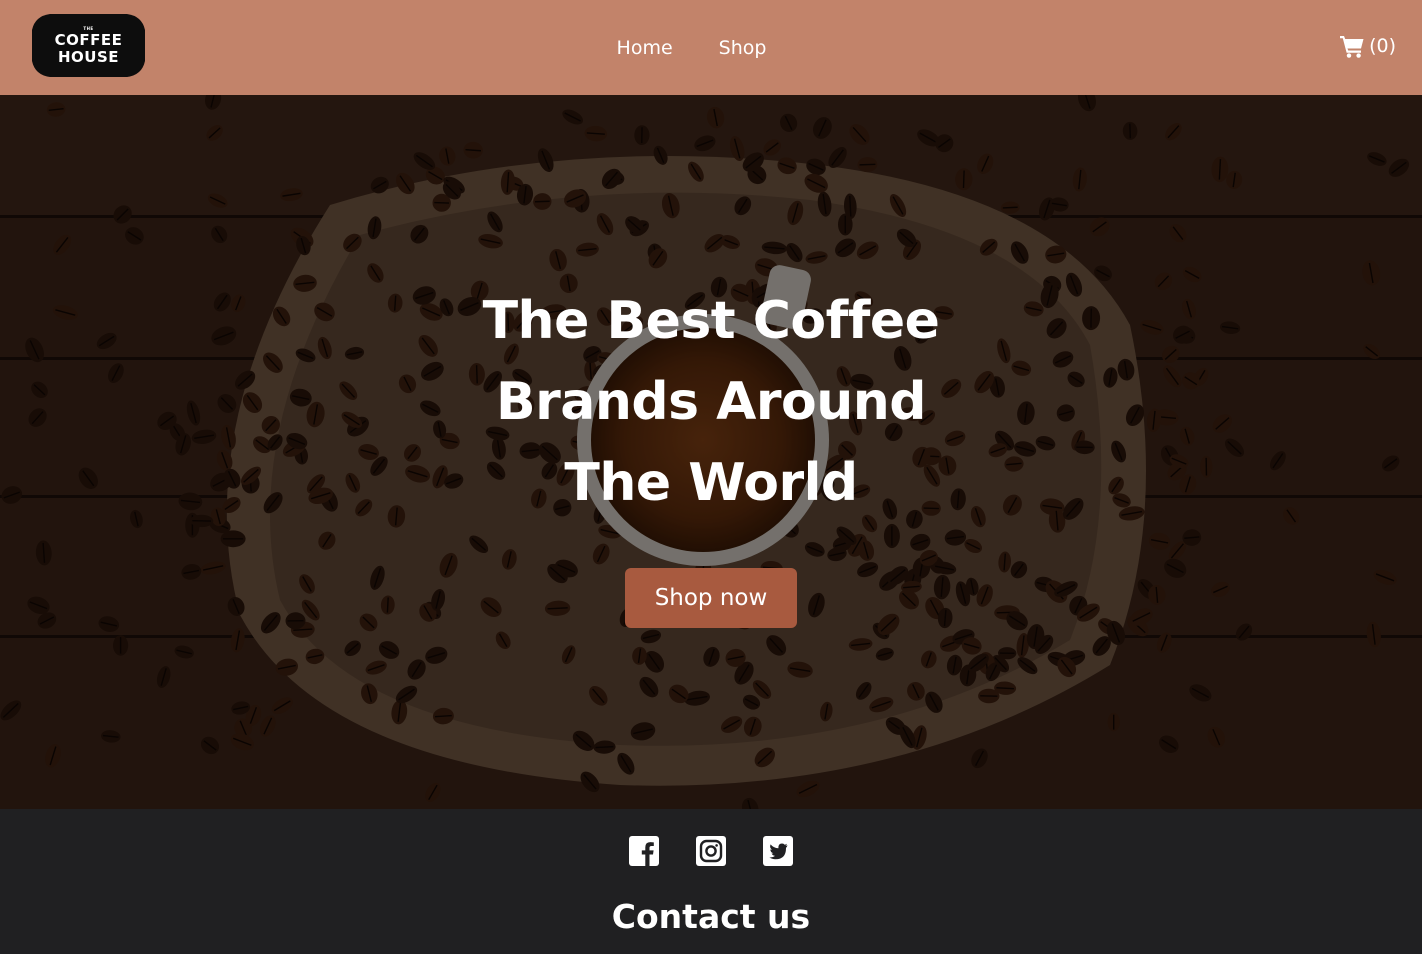  I want to click on main-nav: Home Shop, so click(711, 47).